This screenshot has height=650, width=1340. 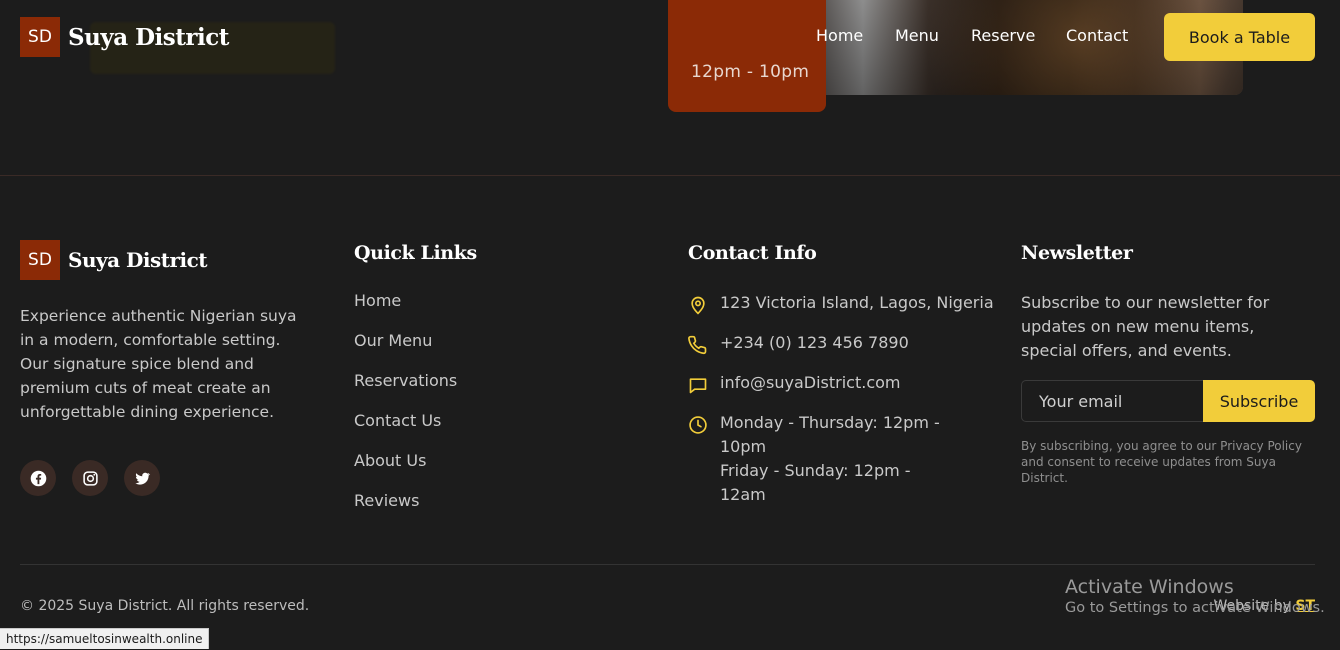 What do you see at coordinates (415, 253) in the screenshot?
I see `quick-links-title: Quick Links` at bounding box center [415, 253].